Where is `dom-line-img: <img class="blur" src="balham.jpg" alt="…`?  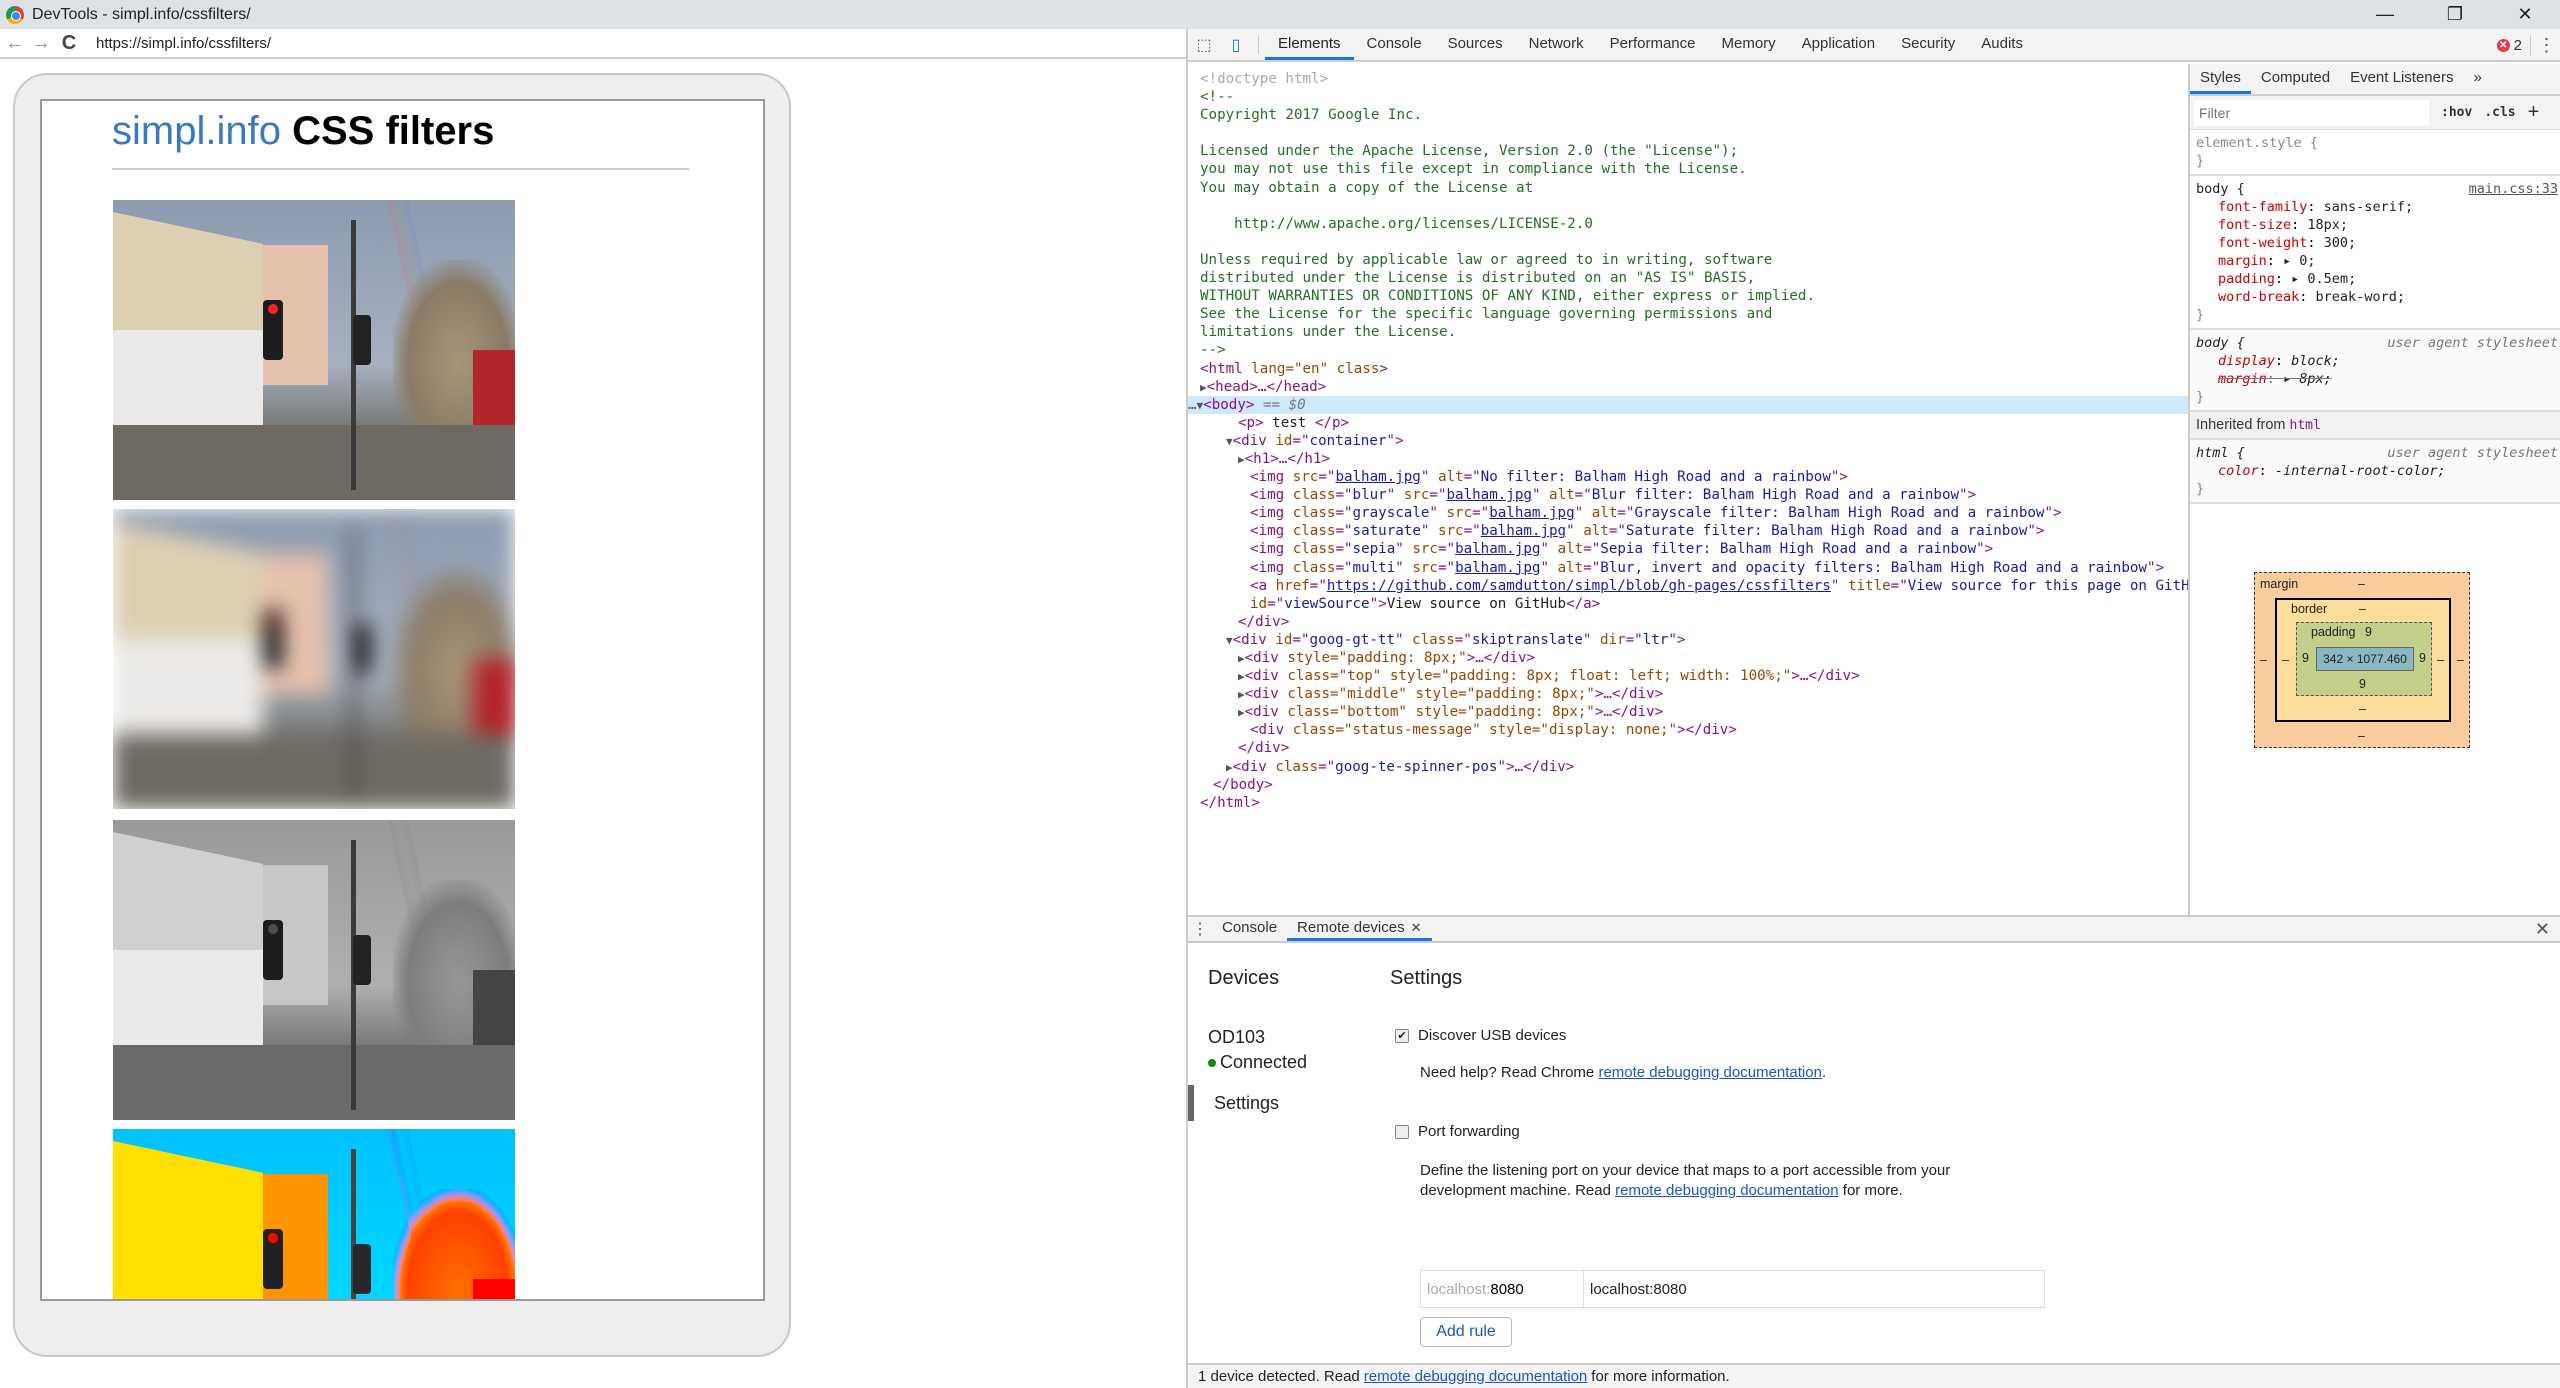
dom-line-img: <img class="blur" src="balham.jpg" alt="… is located at coordinates (1688, 495).